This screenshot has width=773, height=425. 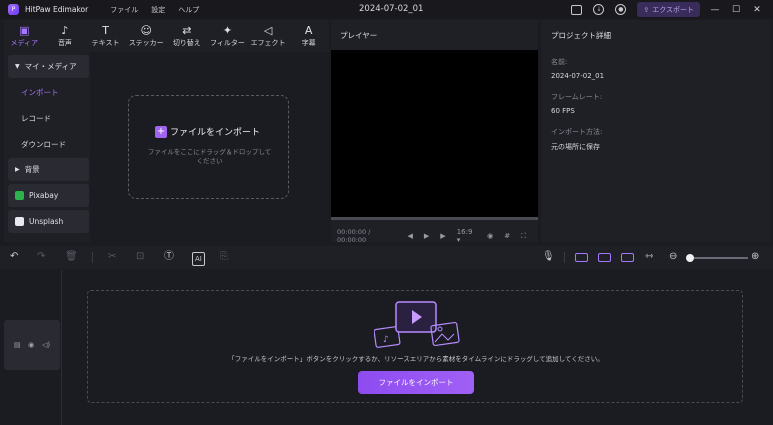 What do you see at coordinates (719, 258) in the screenshot?
I see `zoom-slider` at bounding box center [719, 258].